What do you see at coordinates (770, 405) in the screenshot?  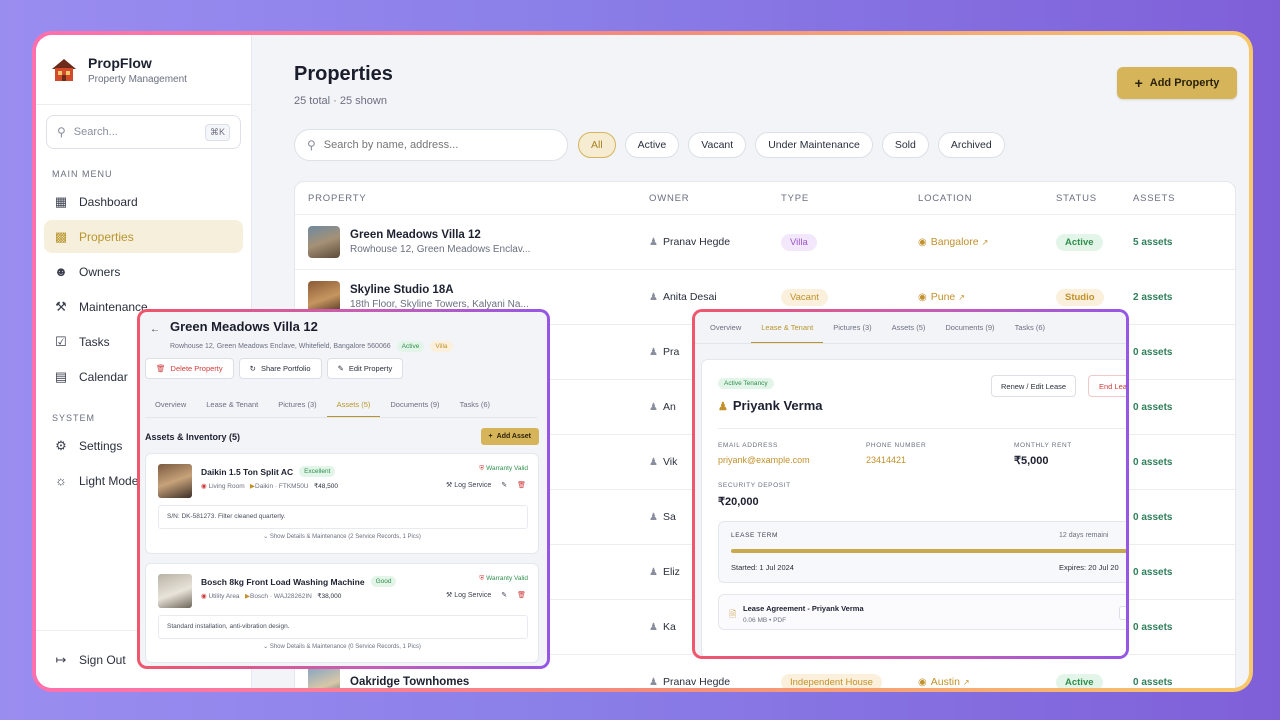 I see `tenant-name-line: ♟ Priyank Verma` at bounding box center [770, 405].